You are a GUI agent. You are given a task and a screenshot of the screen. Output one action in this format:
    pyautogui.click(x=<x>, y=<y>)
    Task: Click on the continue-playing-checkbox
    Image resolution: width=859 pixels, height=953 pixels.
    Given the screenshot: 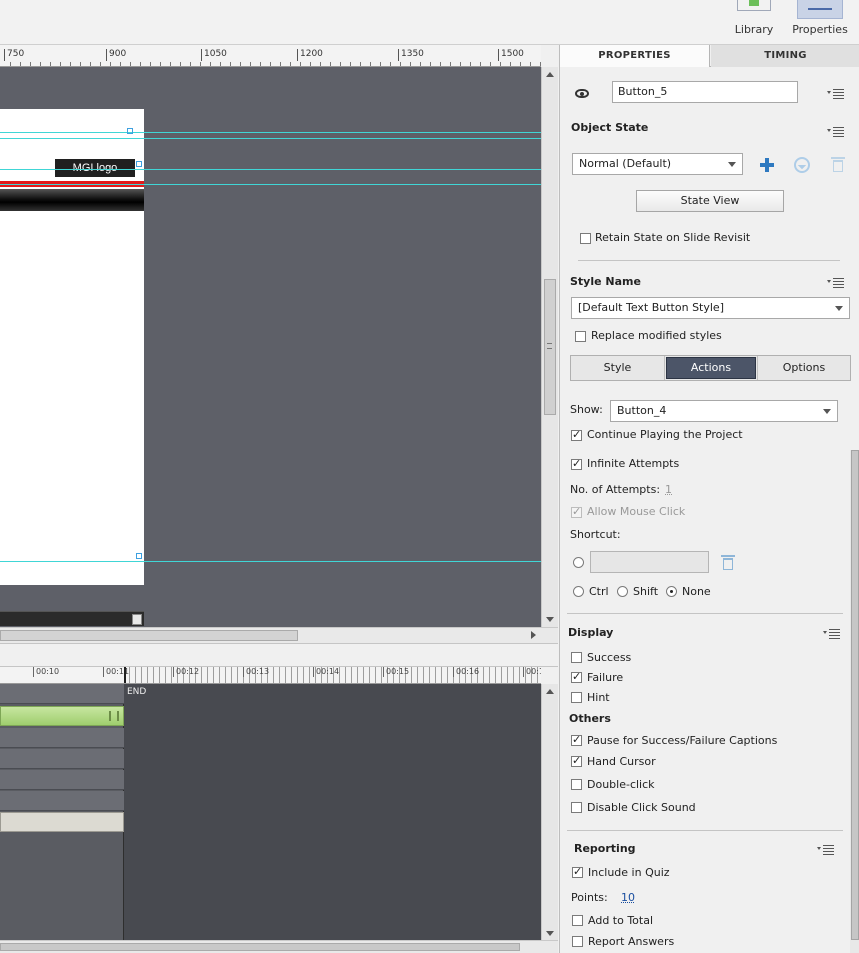 What is the action you would take?
    pyautogui.click(x=576, y=434)
    